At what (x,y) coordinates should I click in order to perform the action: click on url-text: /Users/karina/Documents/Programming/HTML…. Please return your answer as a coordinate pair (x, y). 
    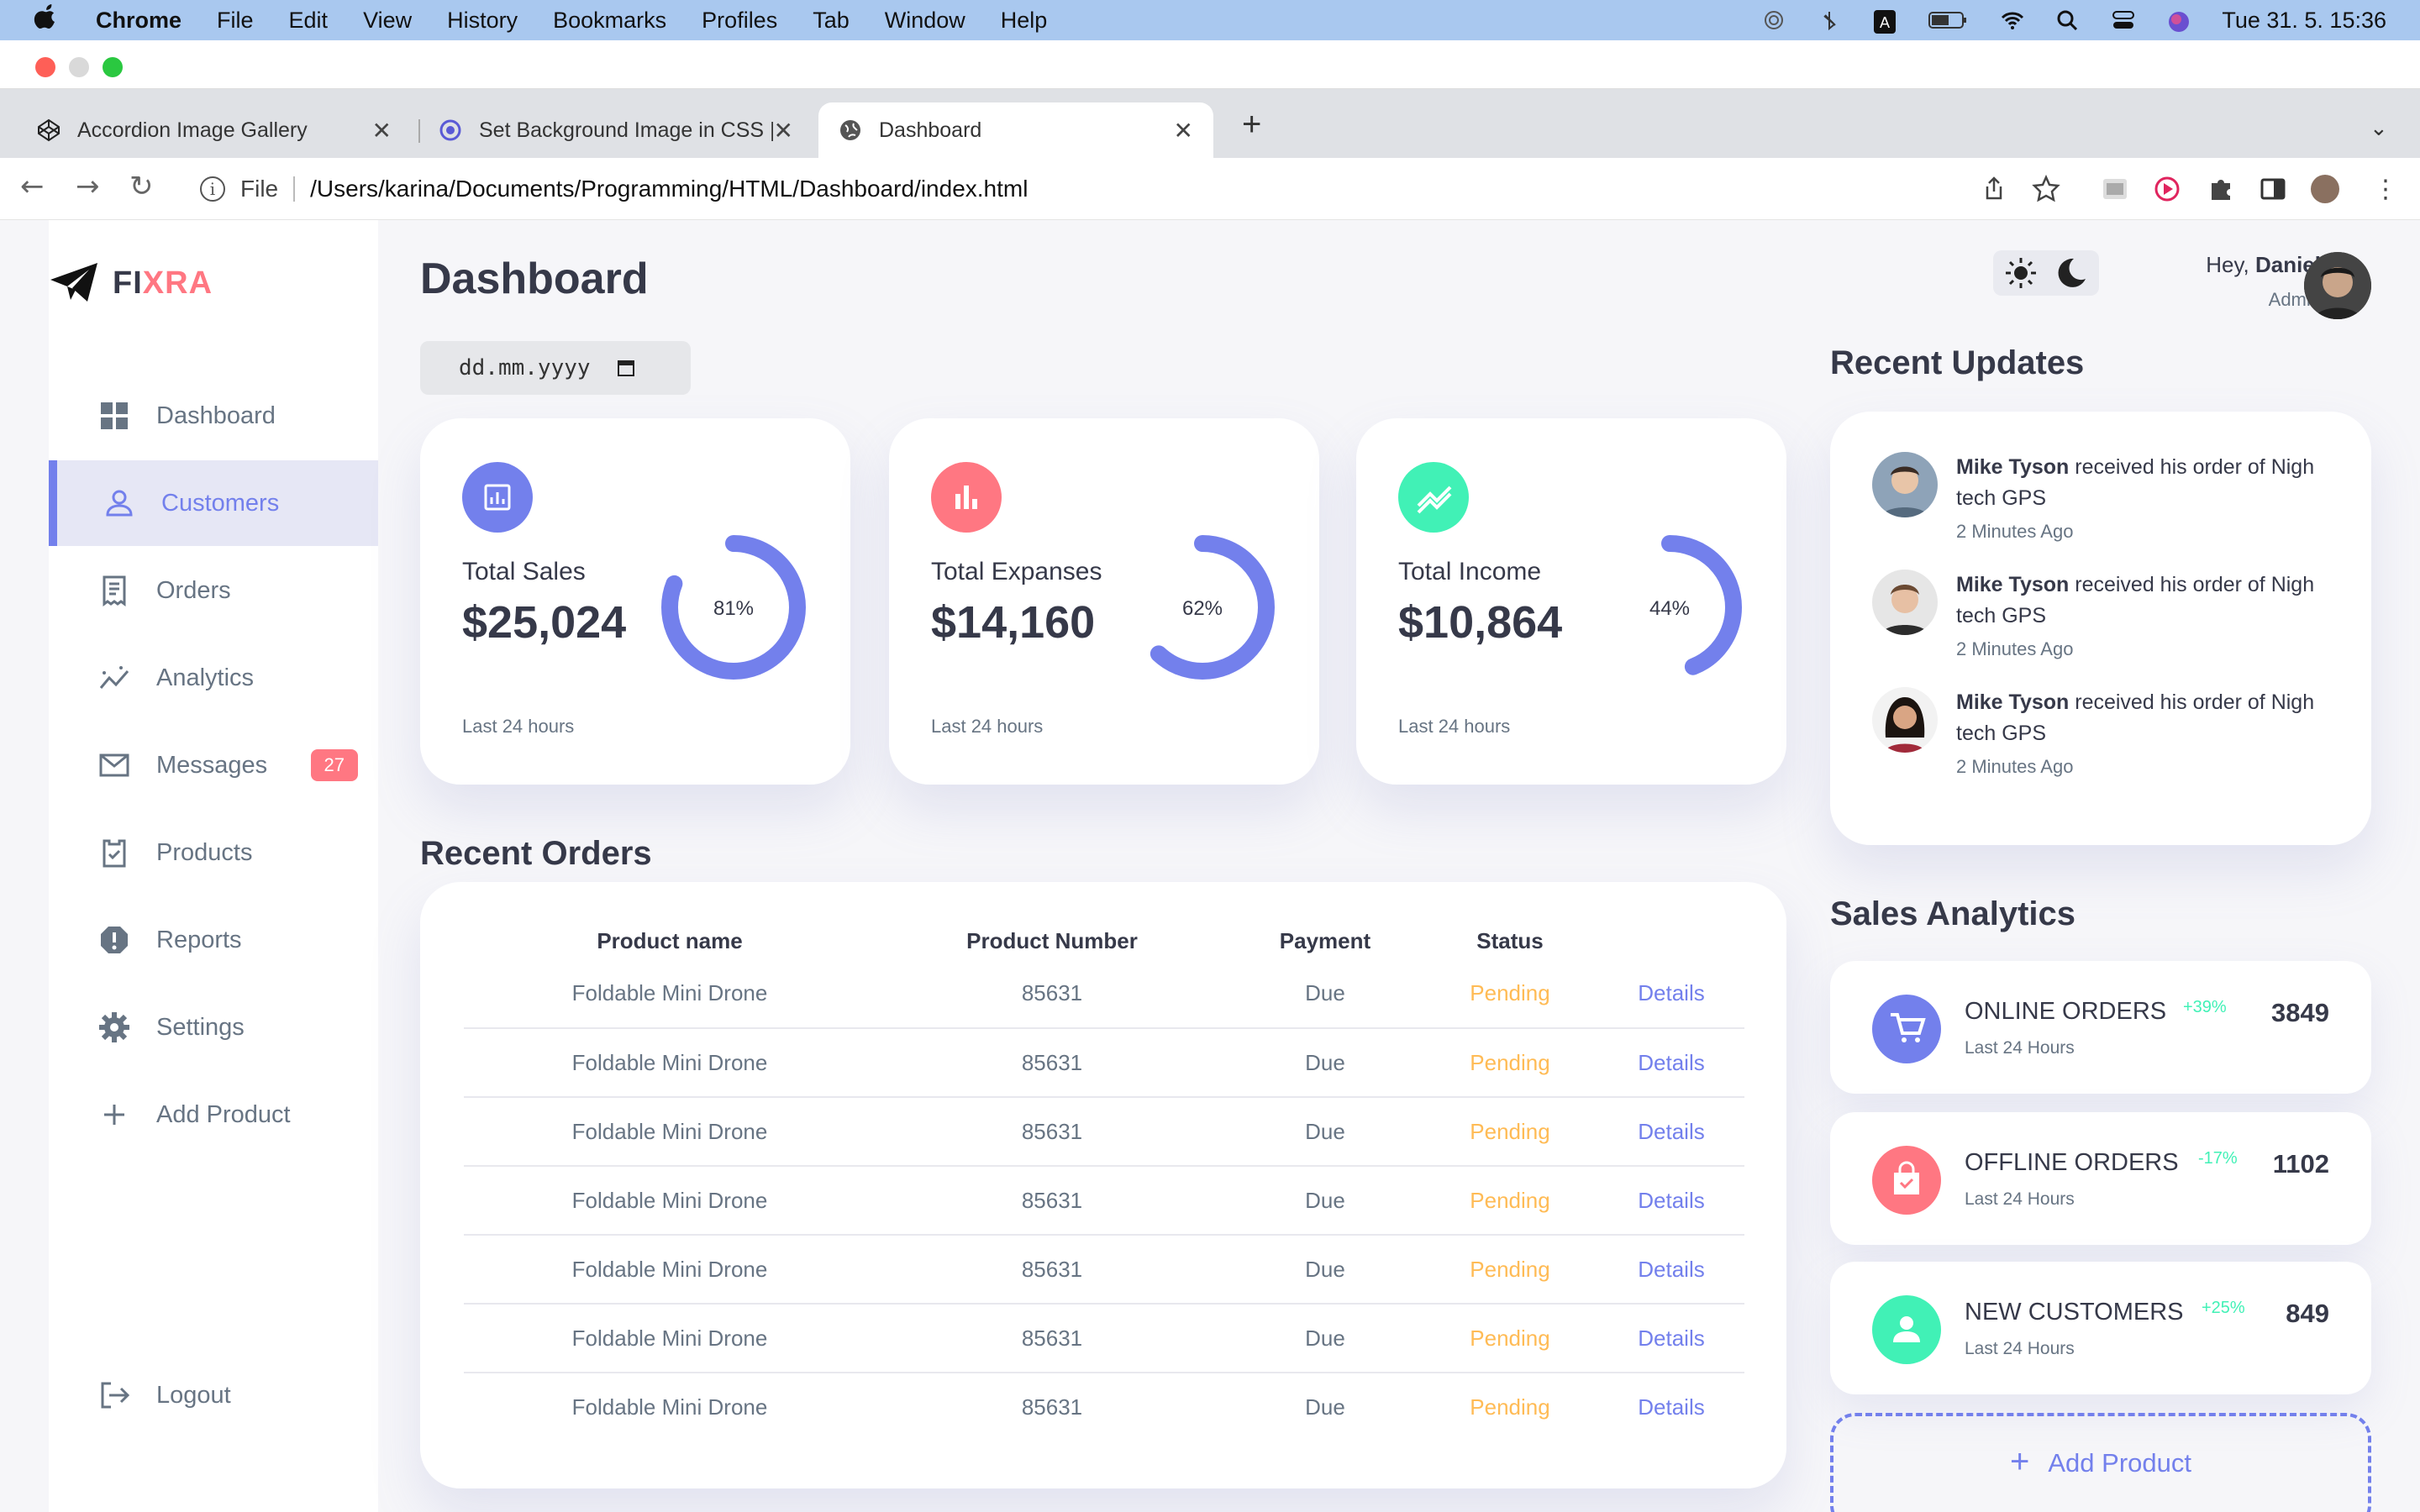
    Looking at the image, I should click on (669, 189).